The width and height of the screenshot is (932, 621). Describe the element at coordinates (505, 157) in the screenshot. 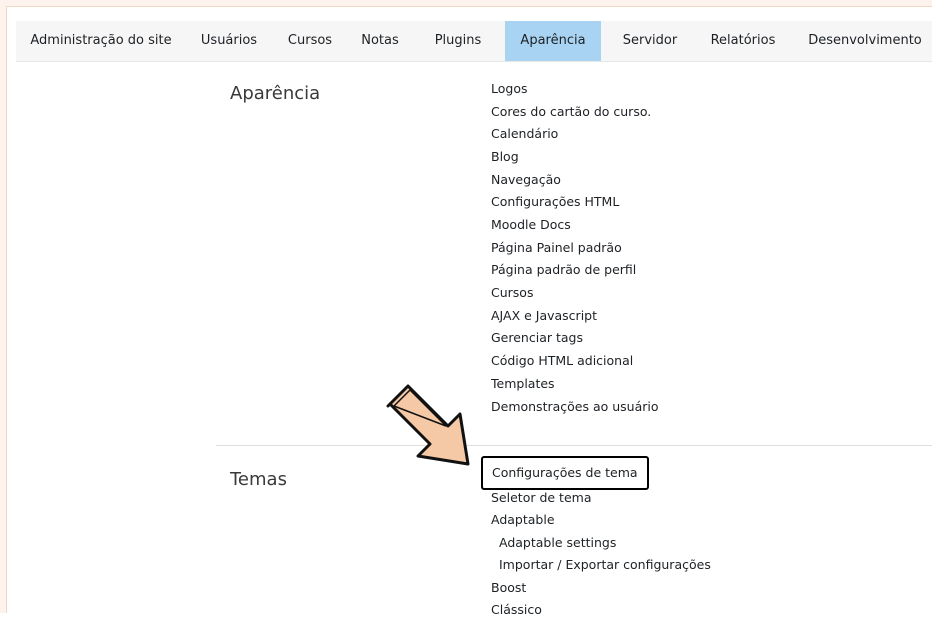

I see `link-blog: Blog` at that location.